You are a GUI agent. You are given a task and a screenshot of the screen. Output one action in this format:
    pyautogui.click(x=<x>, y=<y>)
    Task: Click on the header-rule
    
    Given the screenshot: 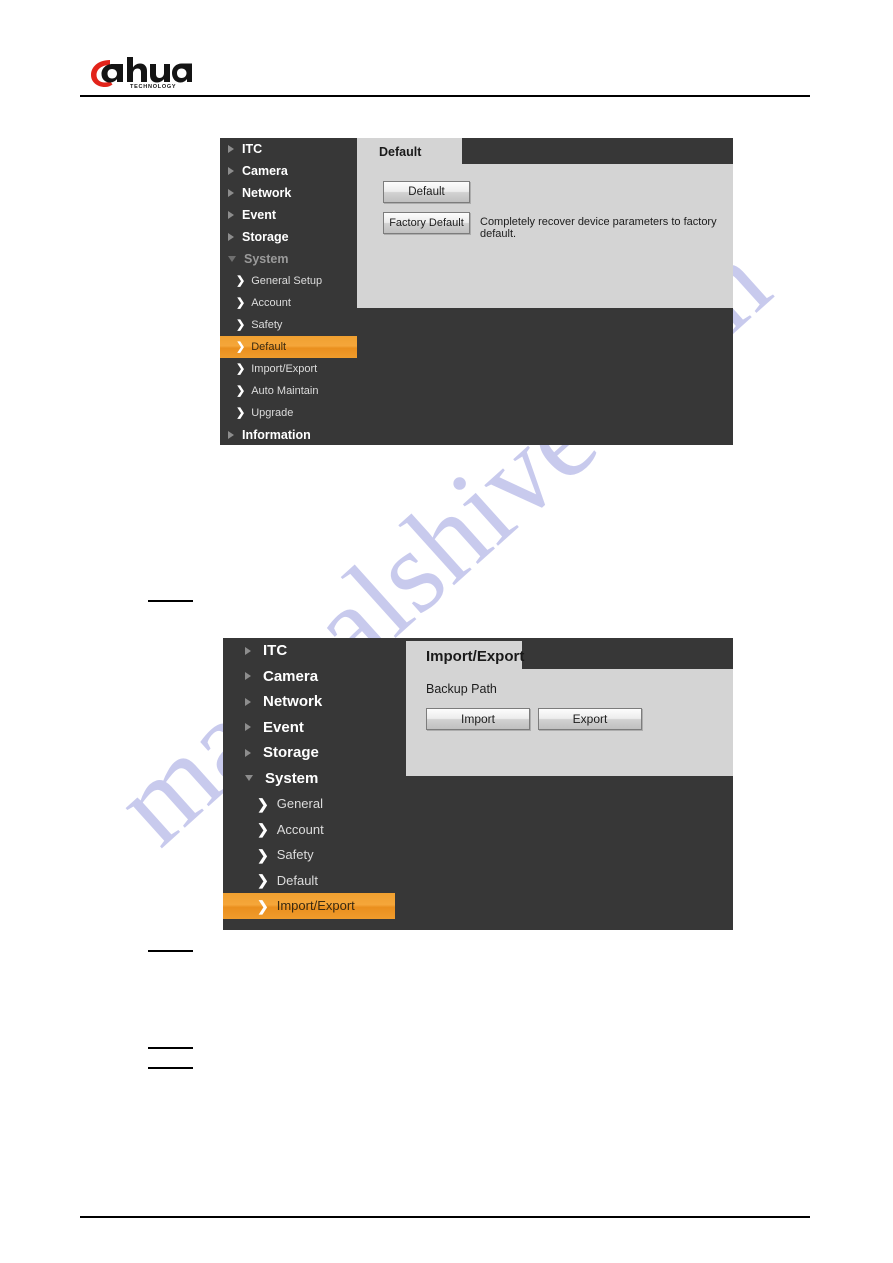 What is the action you would take?
    pyautogui.click(x=445, y=96)
    